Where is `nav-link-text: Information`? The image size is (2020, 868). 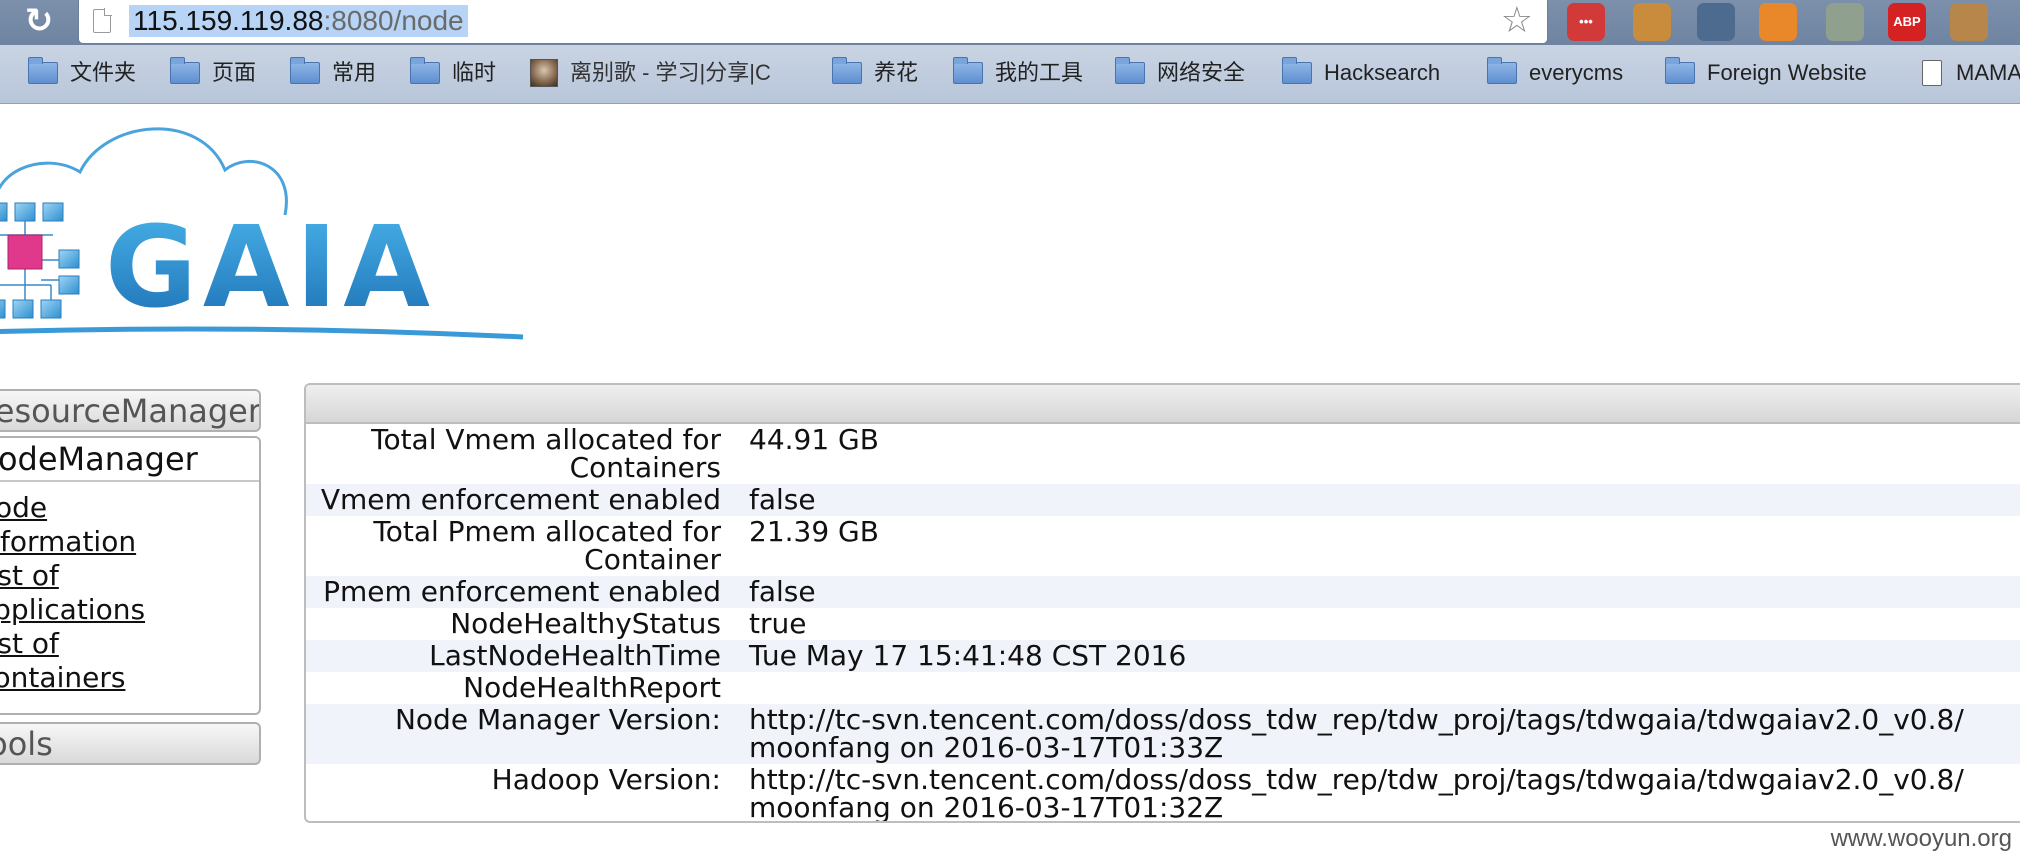
nav-link-text: Information is located at coordinates (68, 541).